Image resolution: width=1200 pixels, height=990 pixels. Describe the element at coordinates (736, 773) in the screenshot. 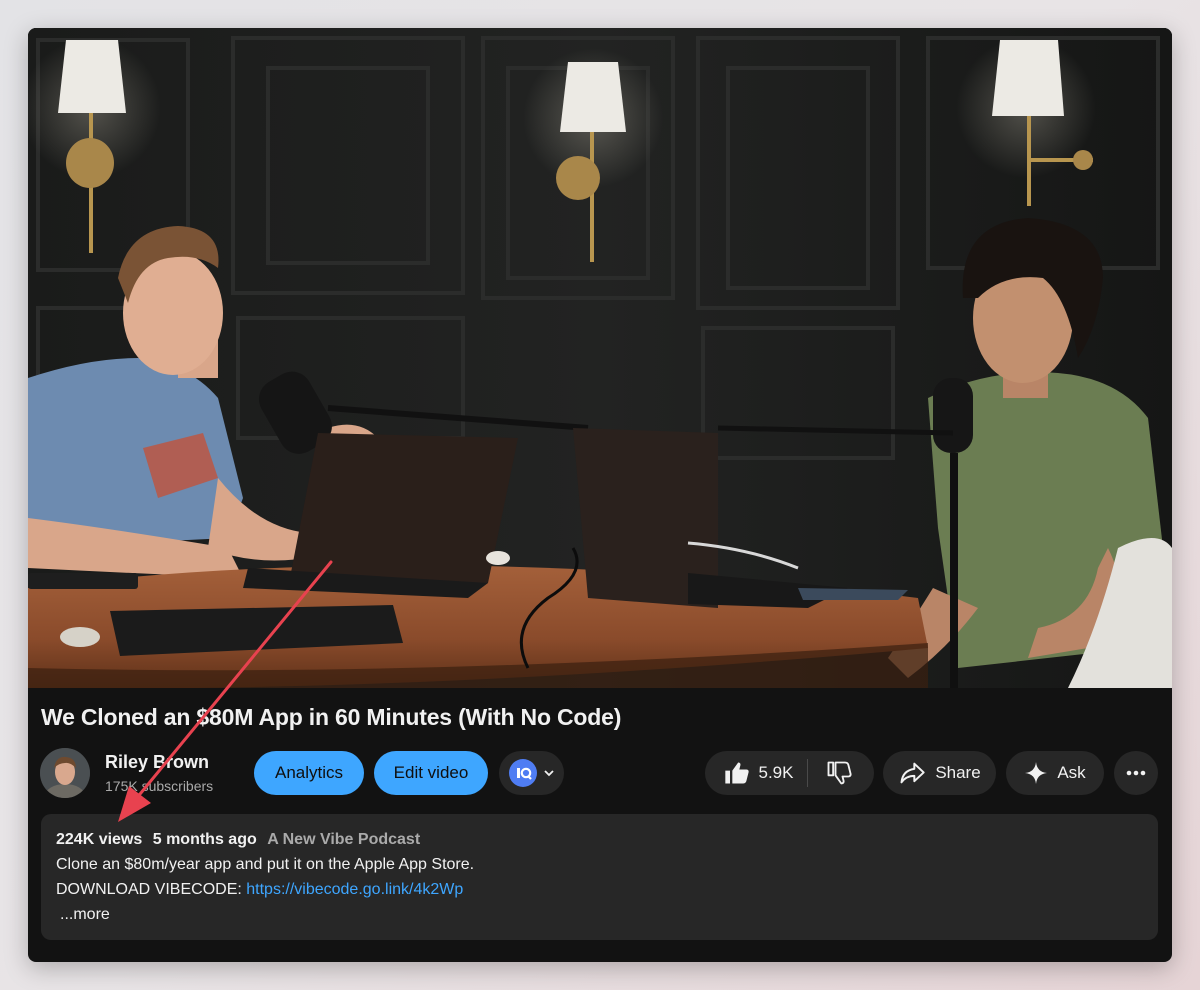

I see `thumbs-up-icon` at that location.